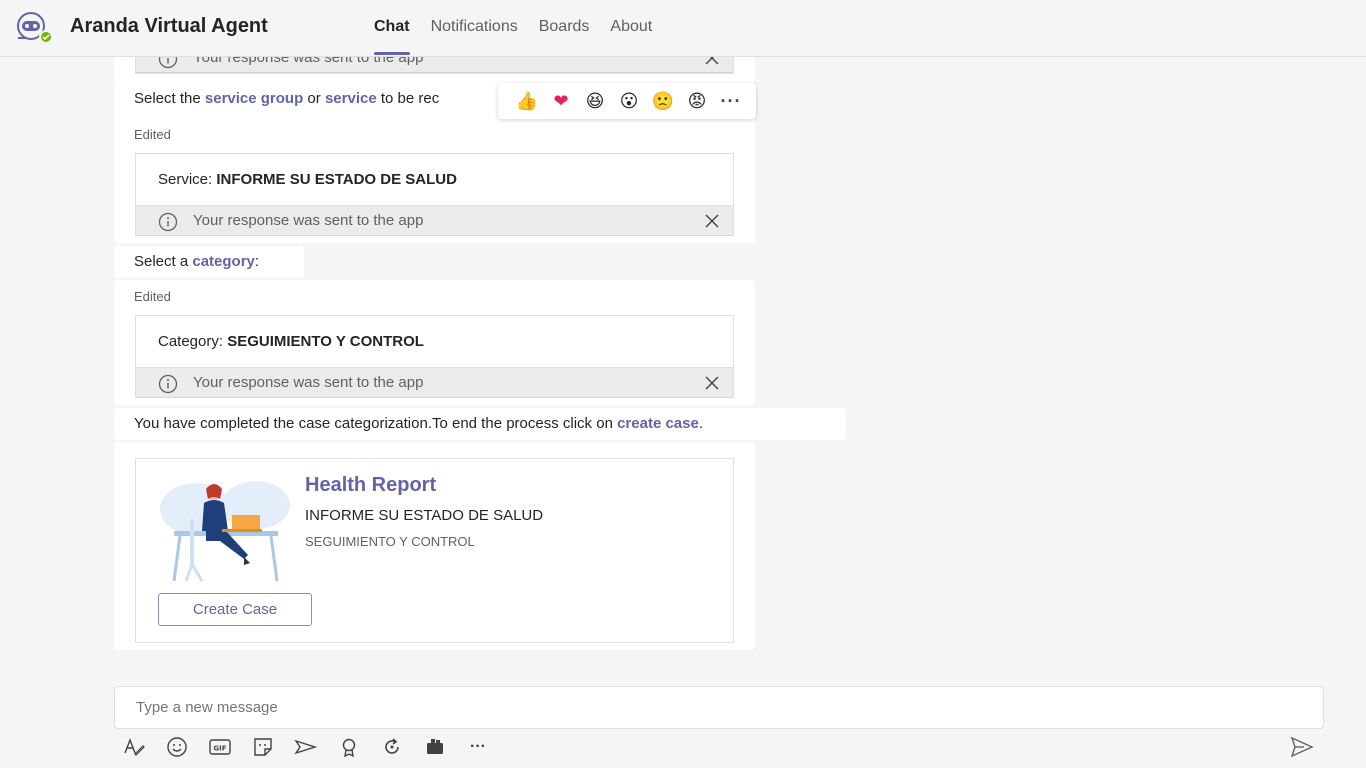  I want to click on app-extension-icon, so click(435, 747).